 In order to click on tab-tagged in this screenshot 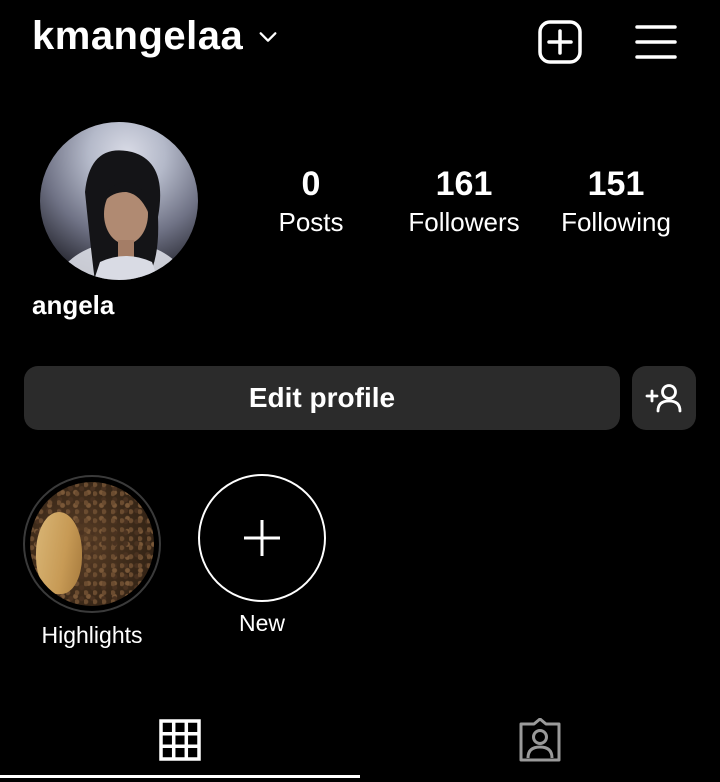, I will do `click(540, 740)`.